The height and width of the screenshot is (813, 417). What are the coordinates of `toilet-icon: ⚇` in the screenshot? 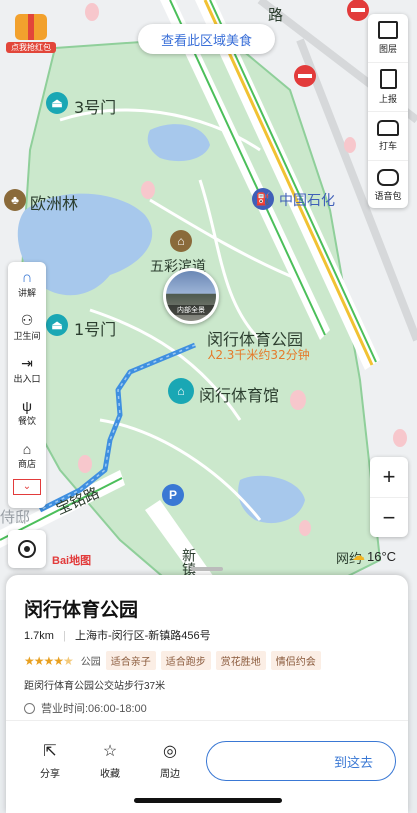 It's located at (27, 319).